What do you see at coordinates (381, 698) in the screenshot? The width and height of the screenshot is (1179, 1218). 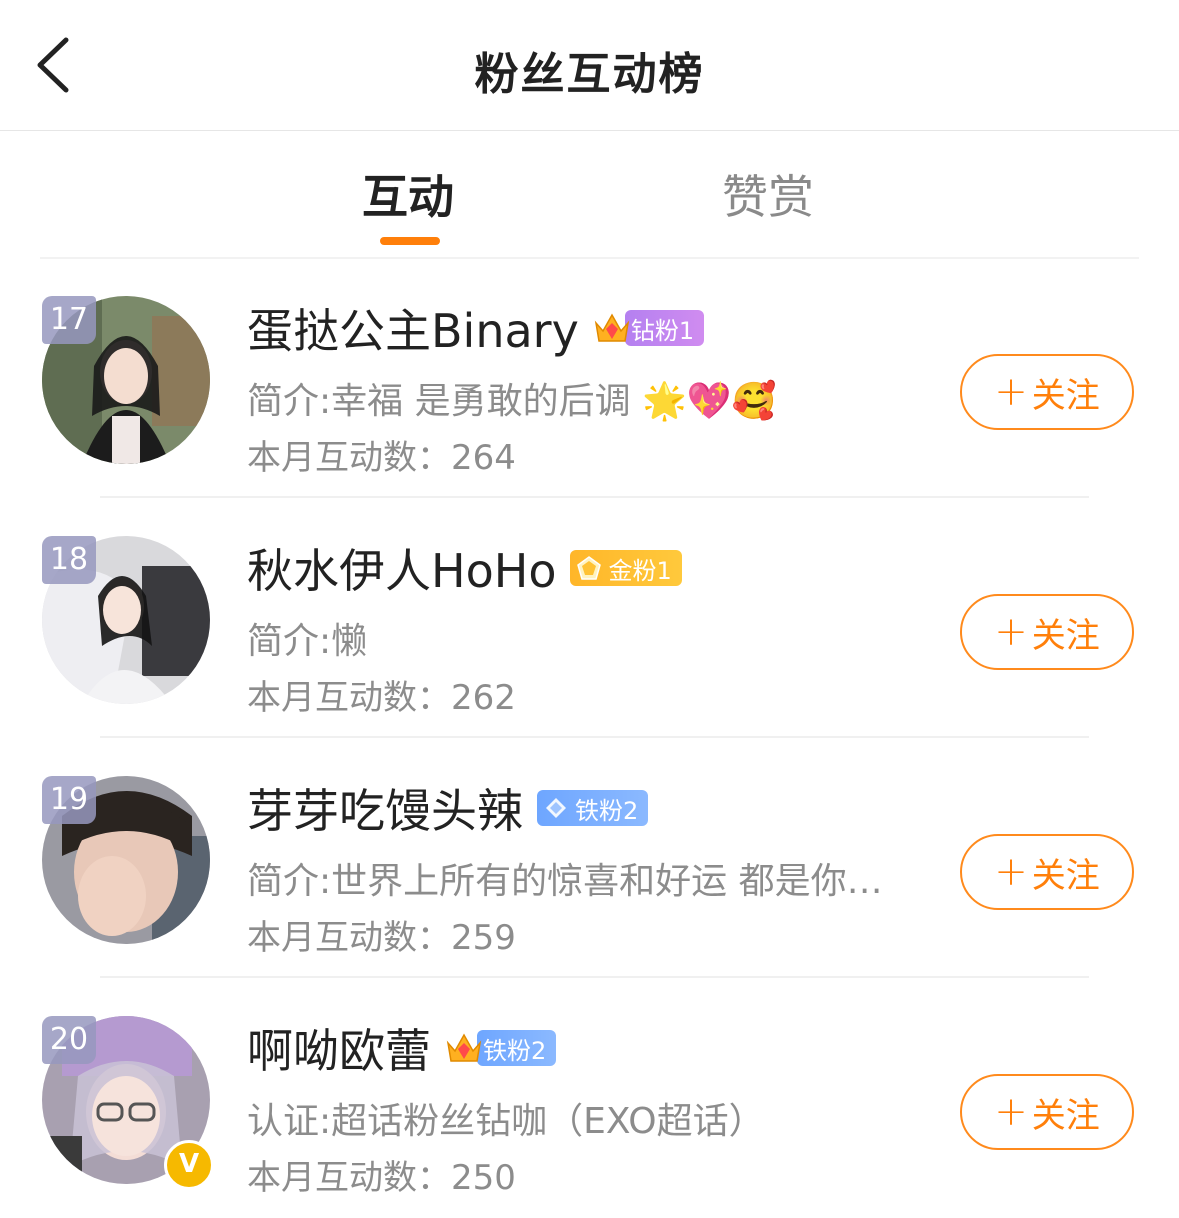 I see `interaction-count: 本月互动数：262` at bounding box center [381, 698].